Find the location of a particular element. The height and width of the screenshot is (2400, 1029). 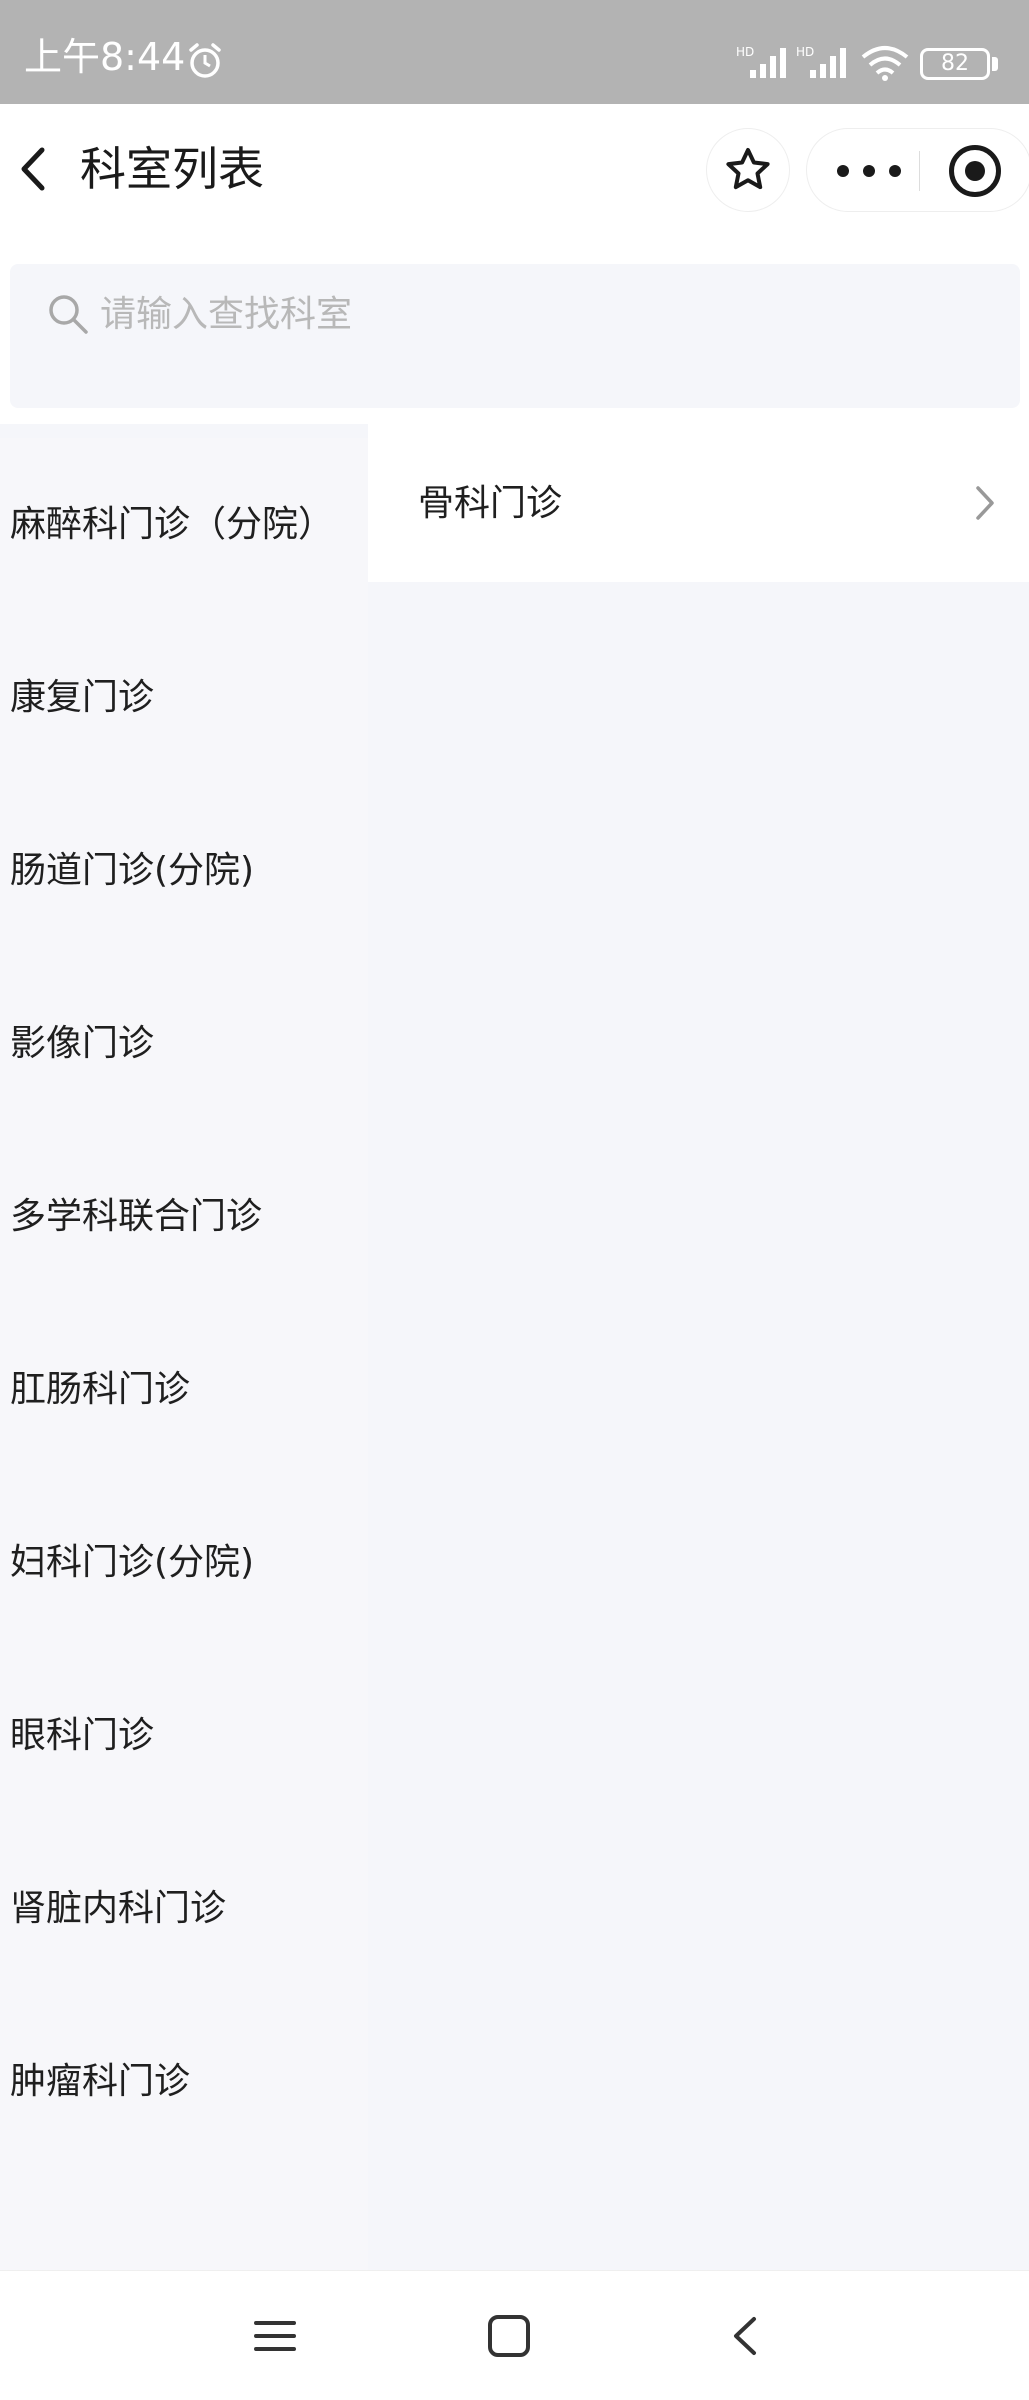

department-item: 肾脏内科门诊 is located at coordinates (184, 1908).